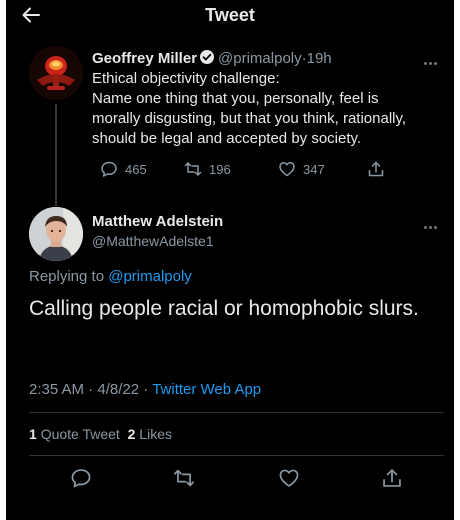  I want to click on page-title: Tweet, so click(230, 15).